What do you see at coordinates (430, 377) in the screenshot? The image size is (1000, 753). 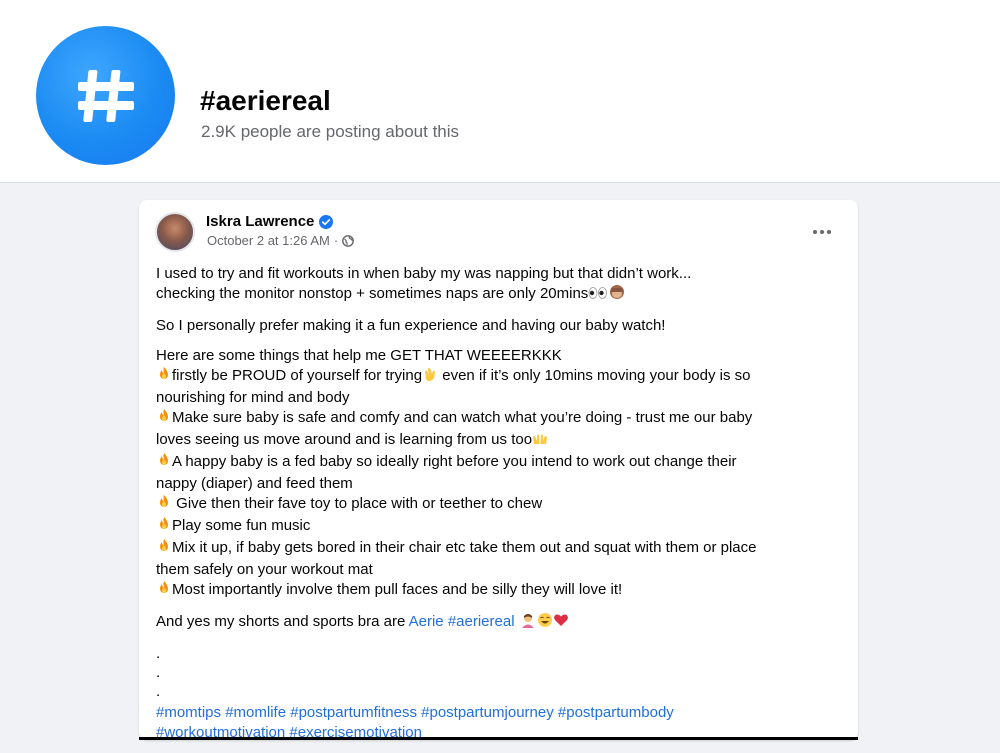 I see `clapping-hands-emoji-icon` at bounding box center [430, 377].